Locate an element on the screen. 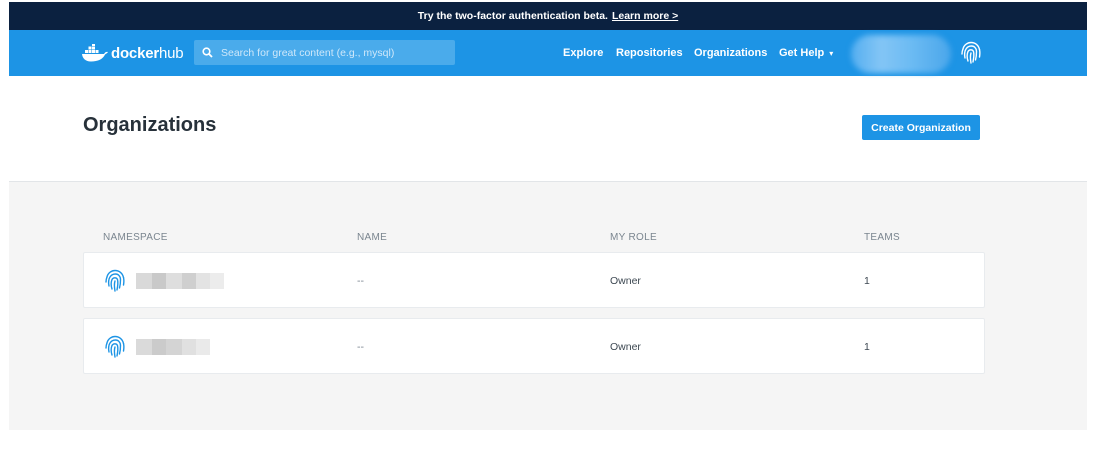 This screenshot has height=455, width=1104. column-header-namespace: NAMESPACE is located at coordinates (135, 237).